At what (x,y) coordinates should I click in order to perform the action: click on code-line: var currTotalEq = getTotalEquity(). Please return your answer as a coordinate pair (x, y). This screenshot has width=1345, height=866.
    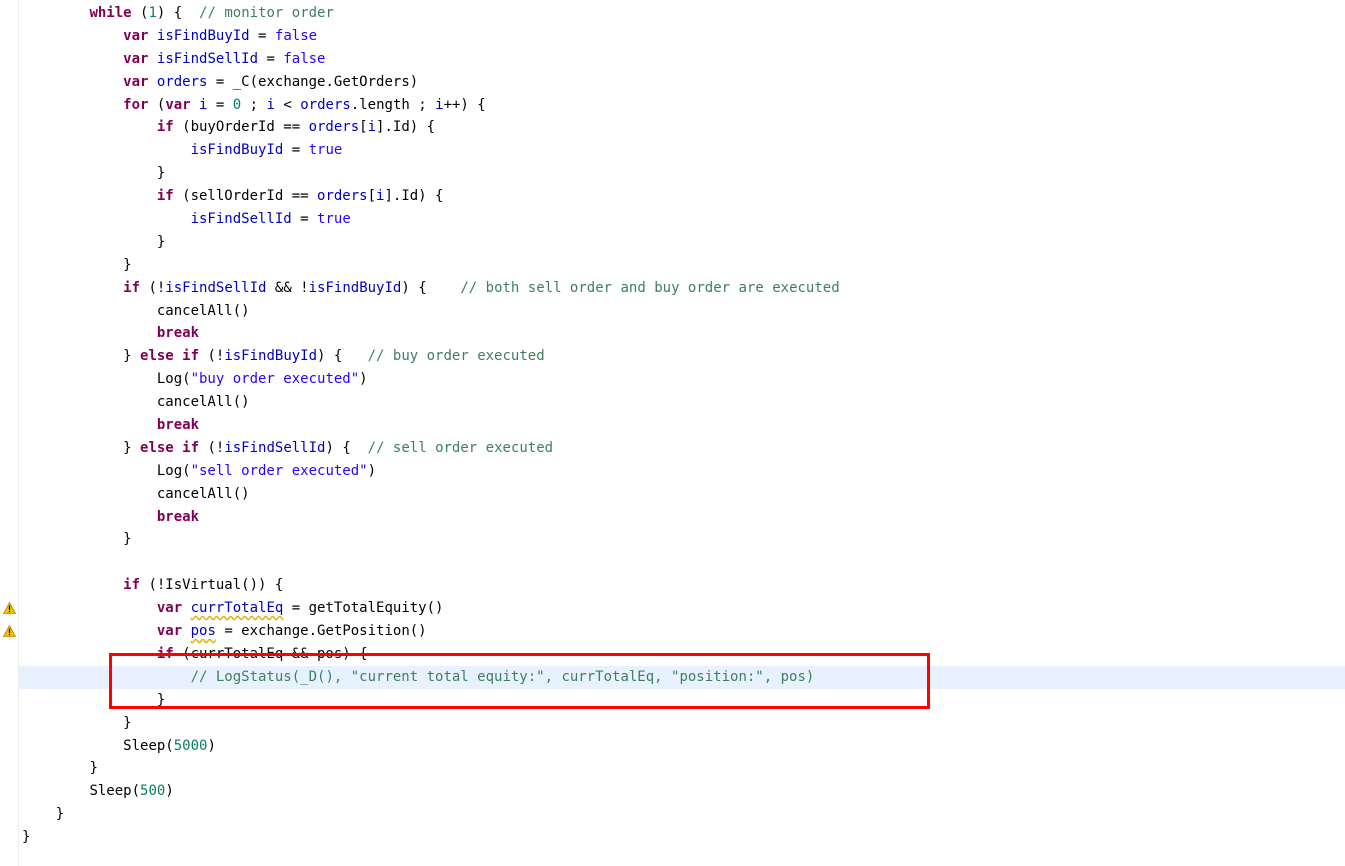
    Looking at the image, I should click on (683, 608).